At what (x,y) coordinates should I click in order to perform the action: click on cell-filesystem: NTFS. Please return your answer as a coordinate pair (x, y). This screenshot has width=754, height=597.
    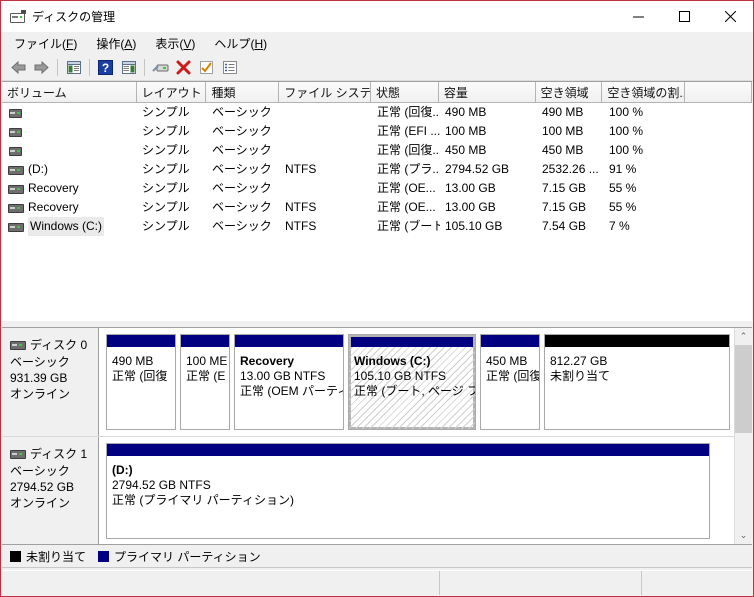
    Looking at the image, I should click on (301, 207).